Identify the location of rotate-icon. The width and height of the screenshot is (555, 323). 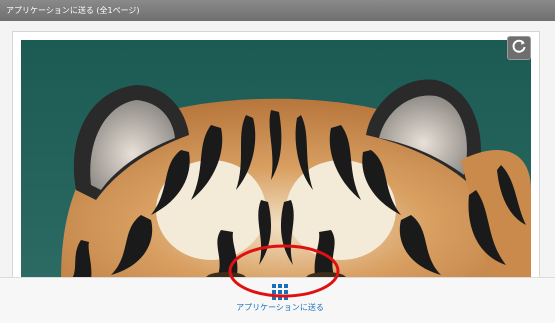
(519, 48).